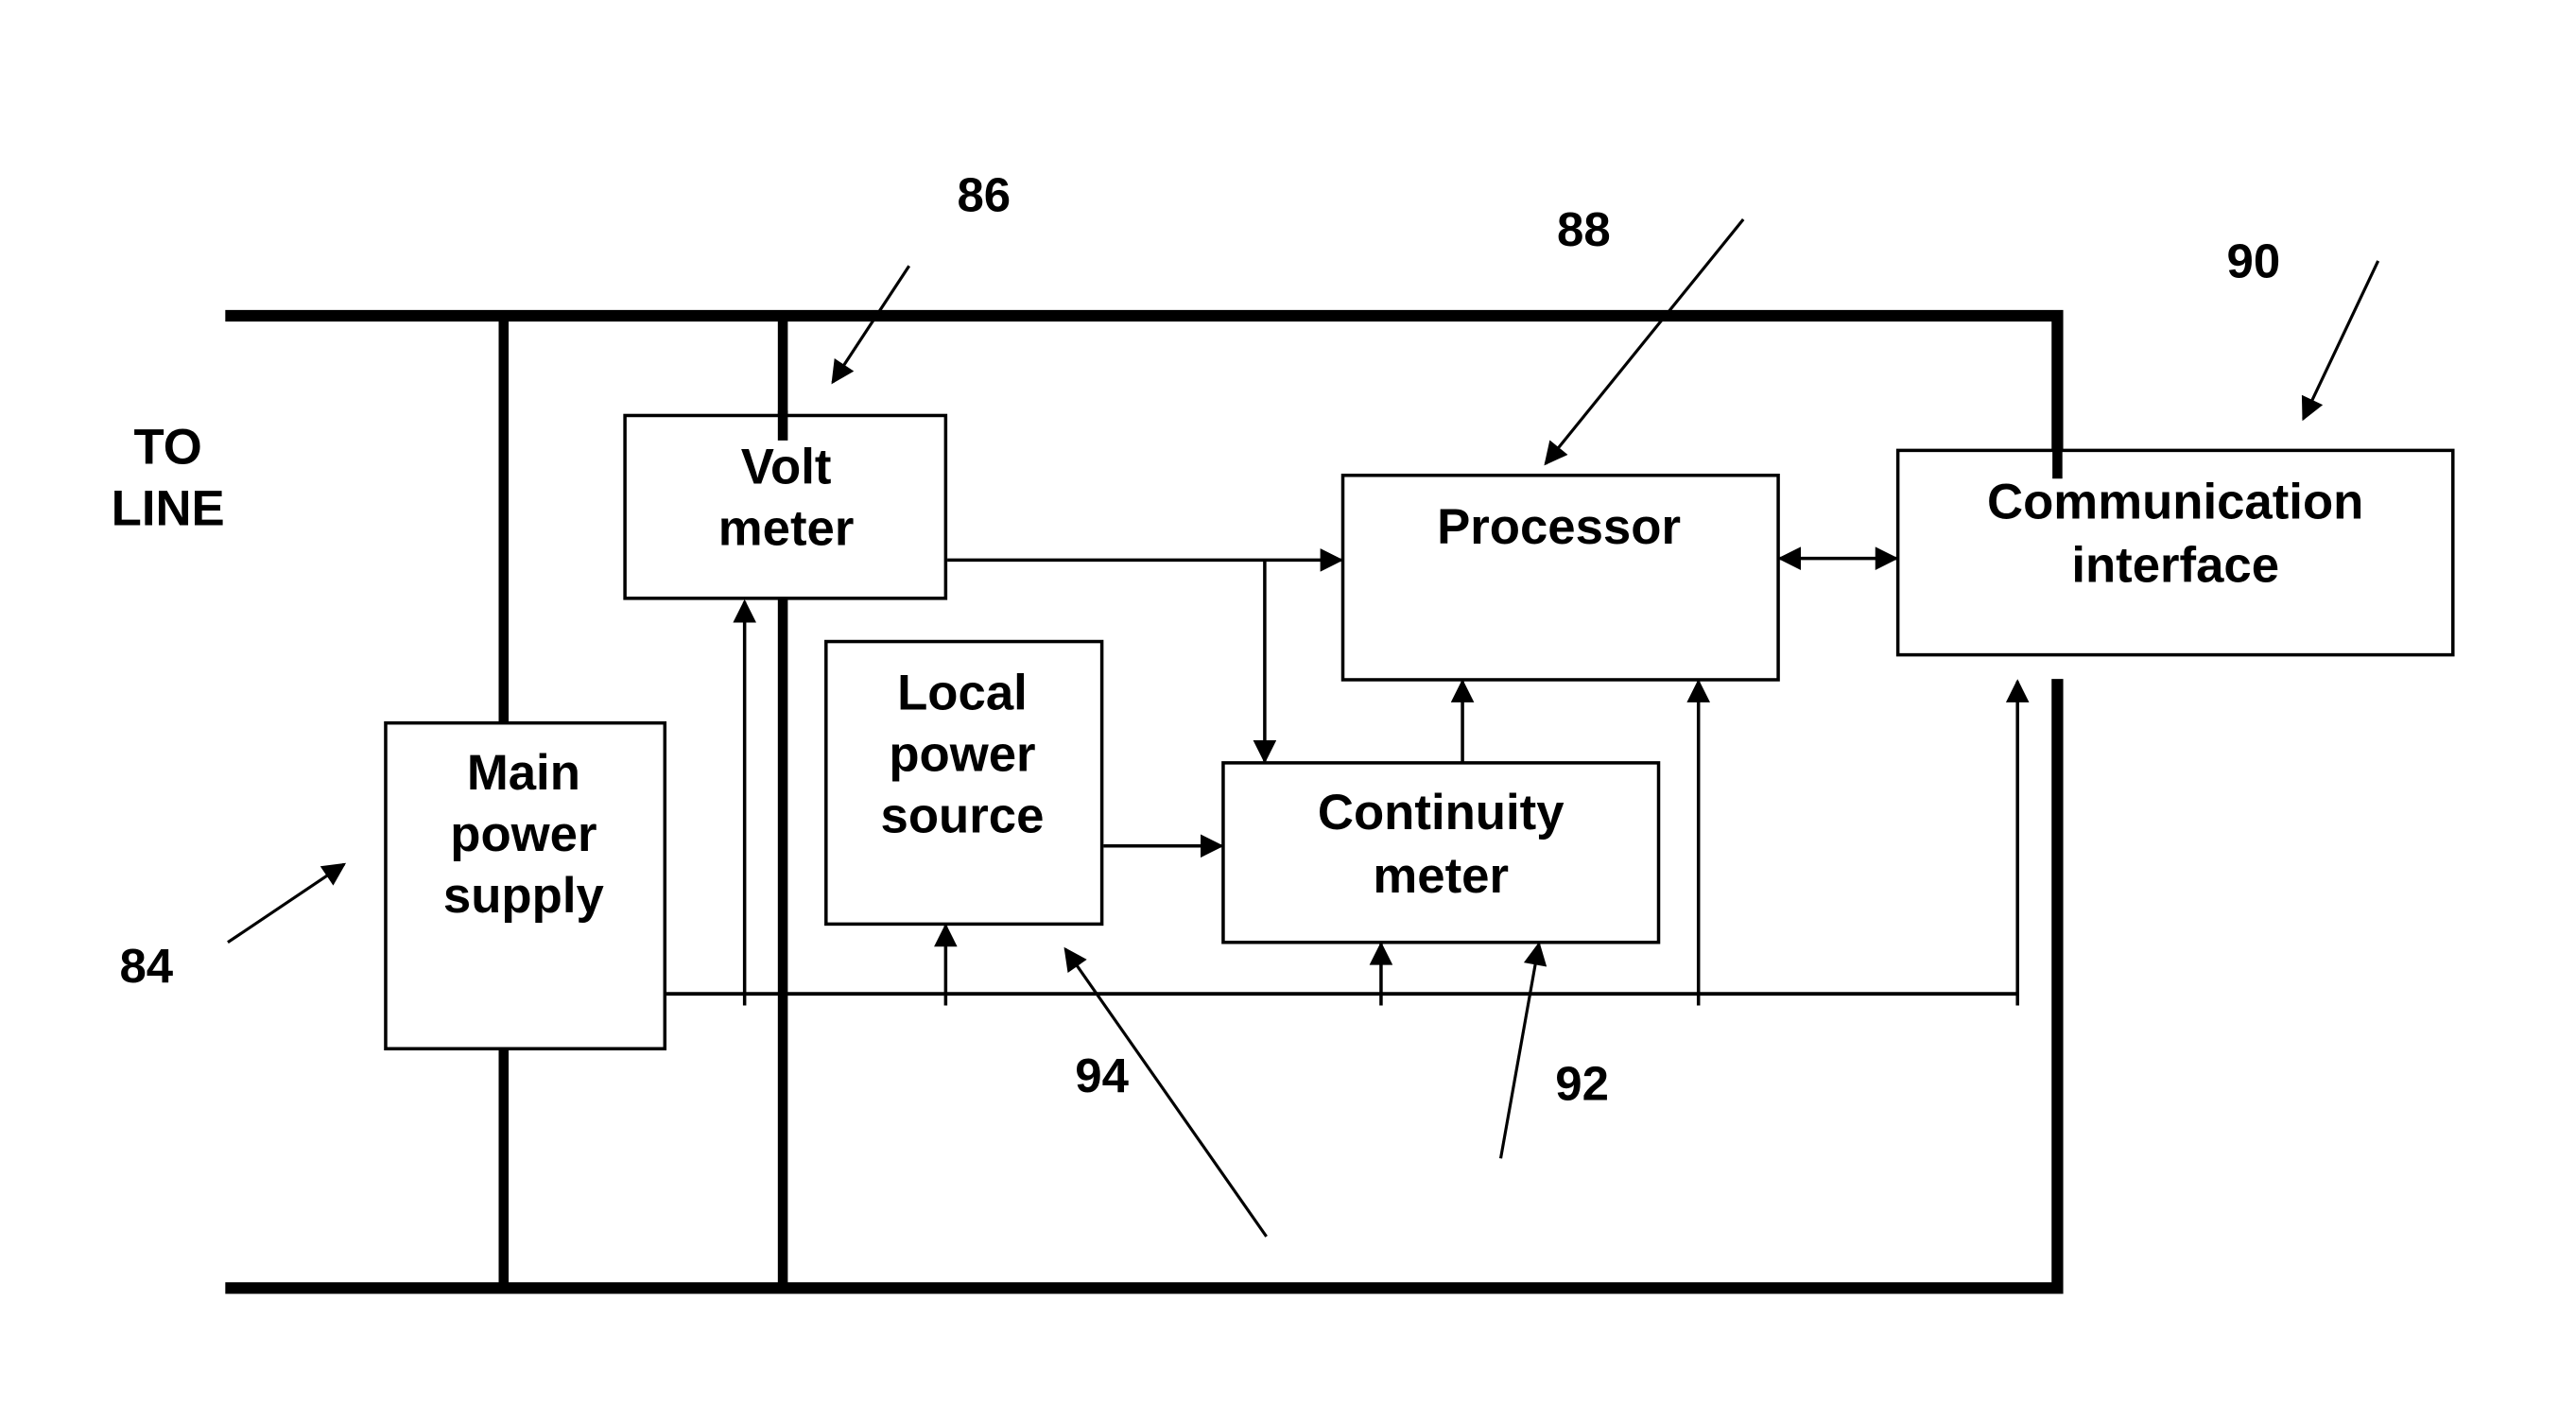 The width and height of the screenshot is (2576, 1421). I want to click on ref-number-92: 92, so click(1582, 1084).